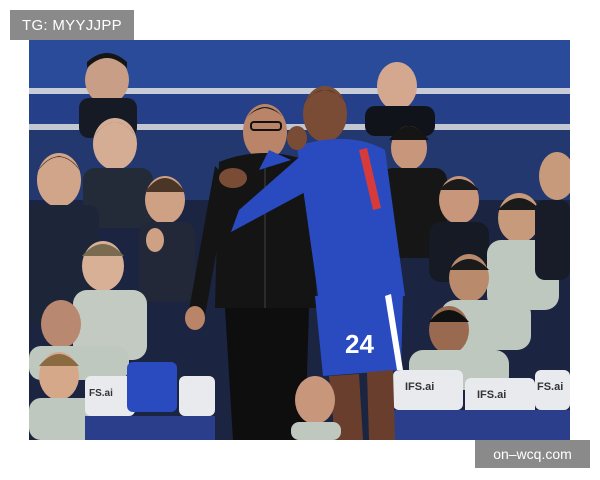 The height and width of the screenshot is (480, 600). I want to click on spectator-far-right, so click(552, 216).